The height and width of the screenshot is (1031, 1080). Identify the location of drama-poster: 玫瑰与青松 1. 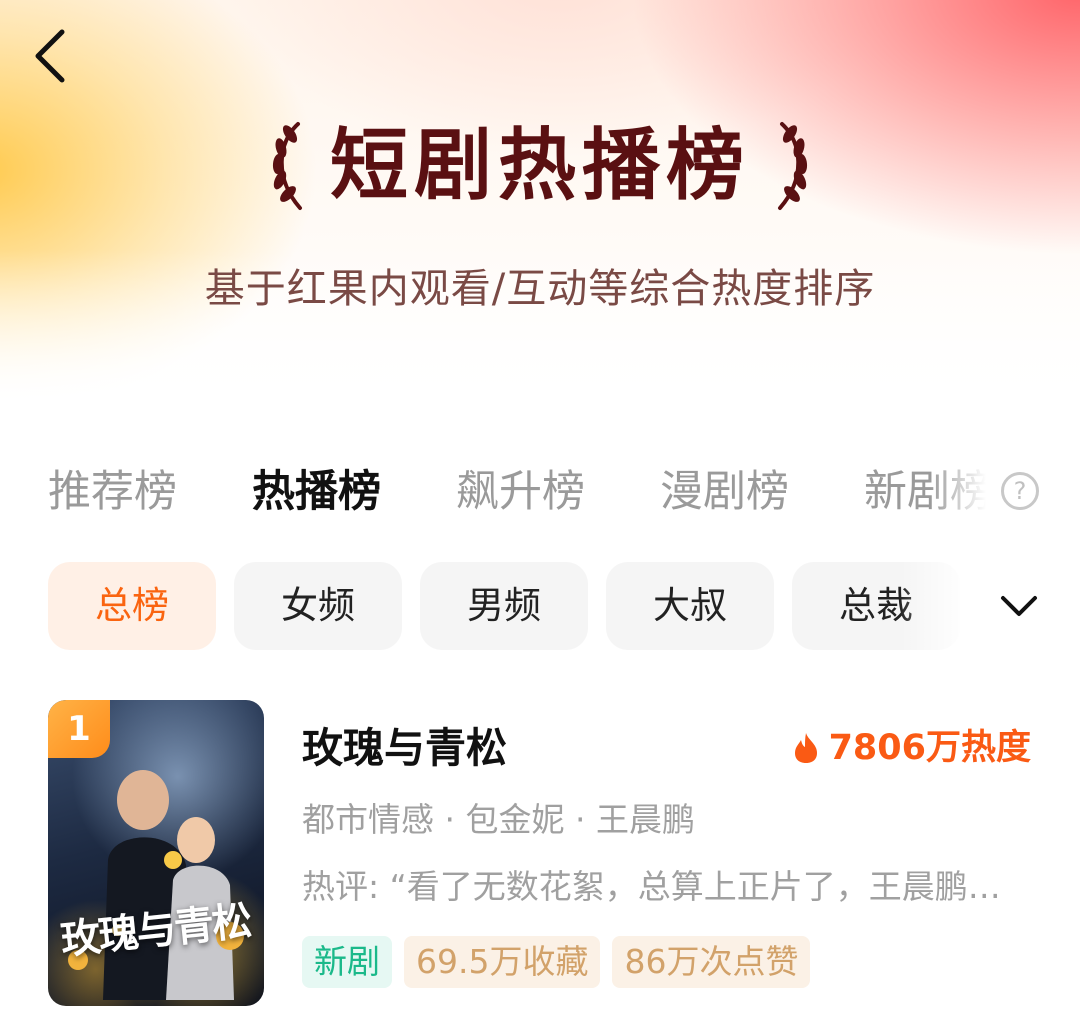
(156, 853).